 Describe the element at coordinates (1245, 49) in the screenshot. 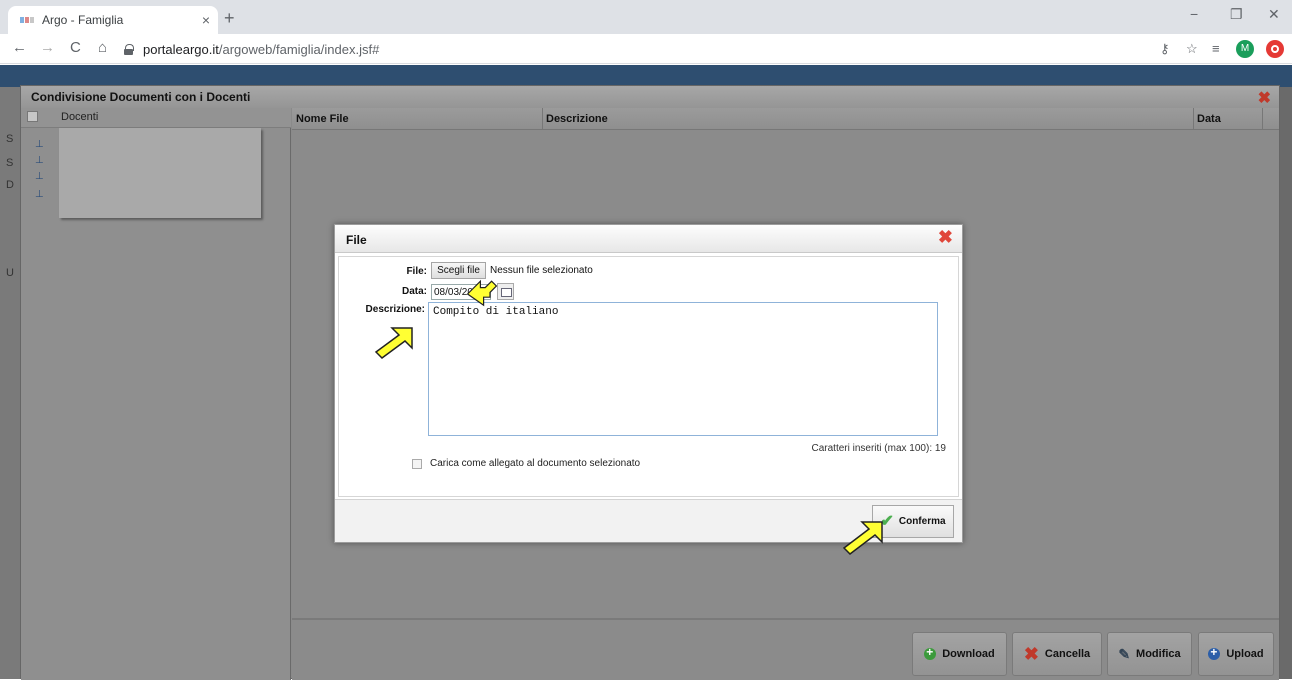

I see `profile-avatar: M` at that location.